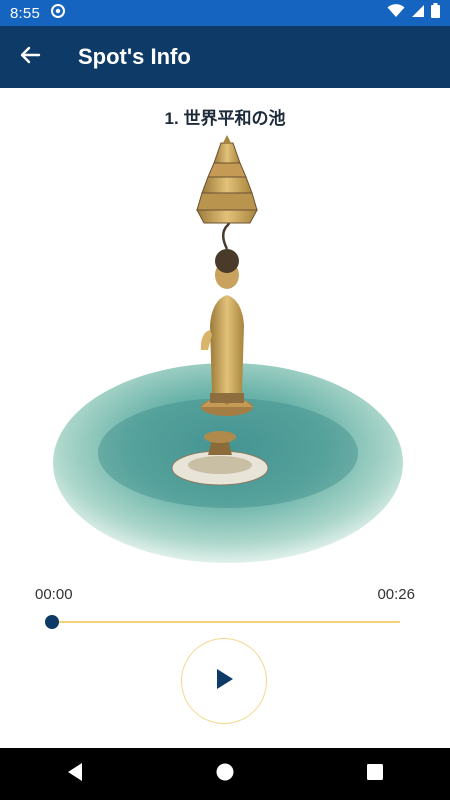  I want to click on recents-square-icon, so click(375, 774).